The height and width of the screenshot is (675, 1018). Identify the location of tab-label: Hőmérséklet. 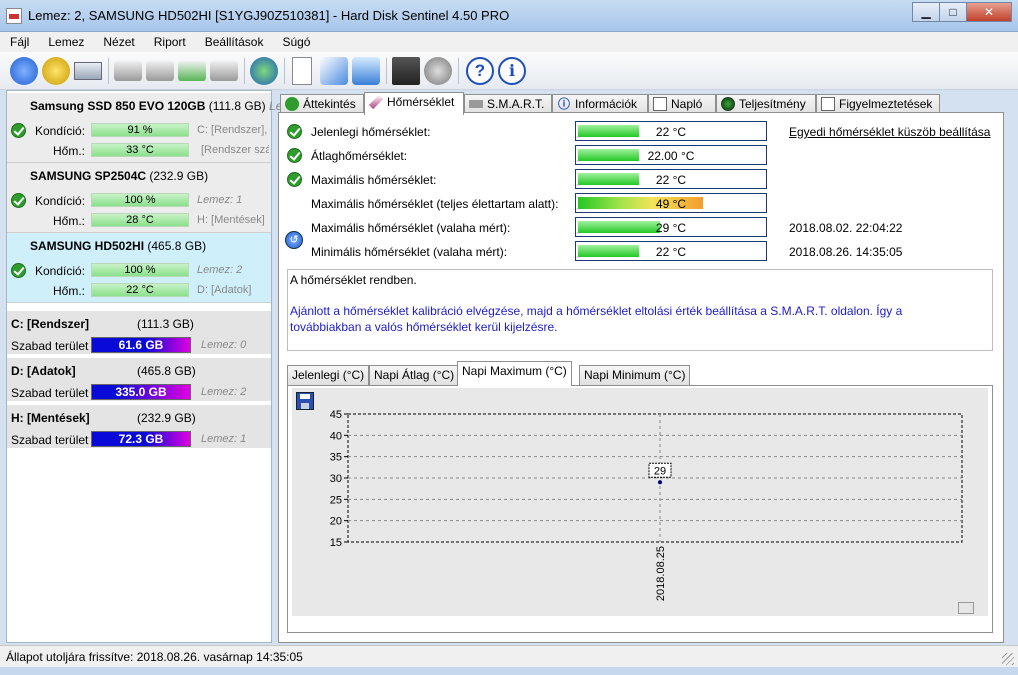
(421, 102).